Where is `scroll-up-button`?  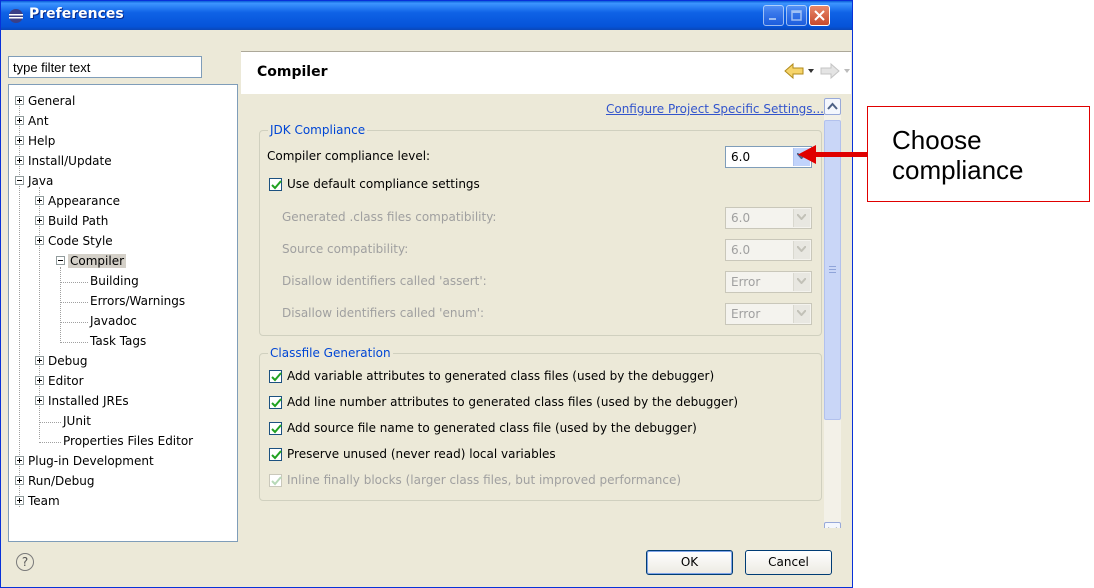 scroll-up-button is located at coordinates (832, 106).